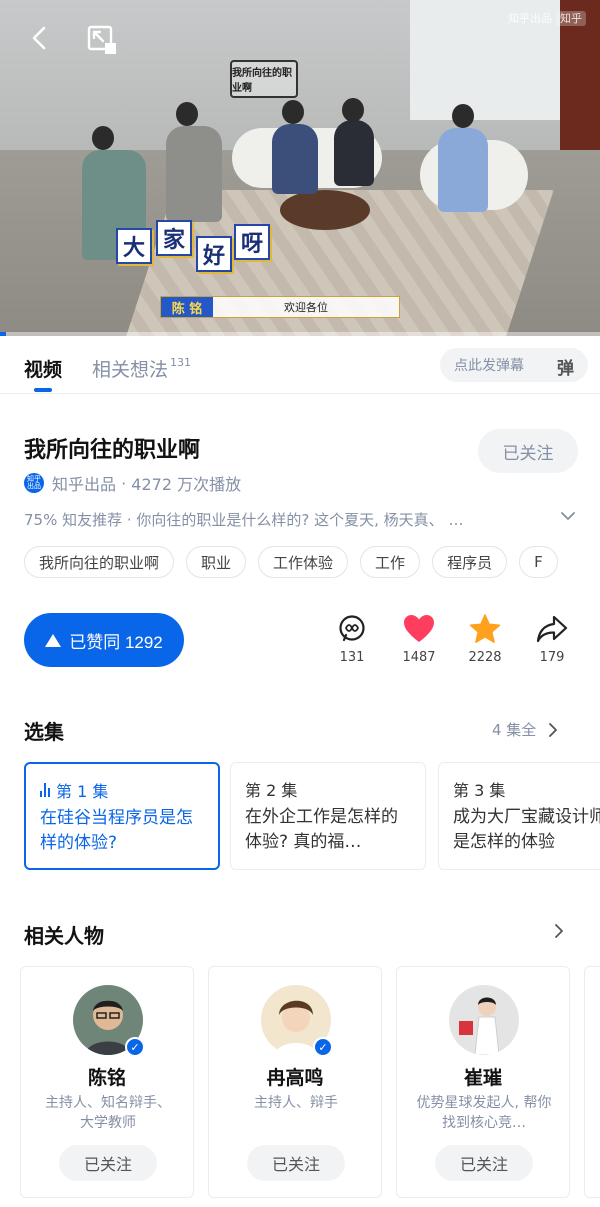 The width and height of the screenshot is (600, 1207). I want to click on person-name: 冉高鸣, so click(295, 1078).